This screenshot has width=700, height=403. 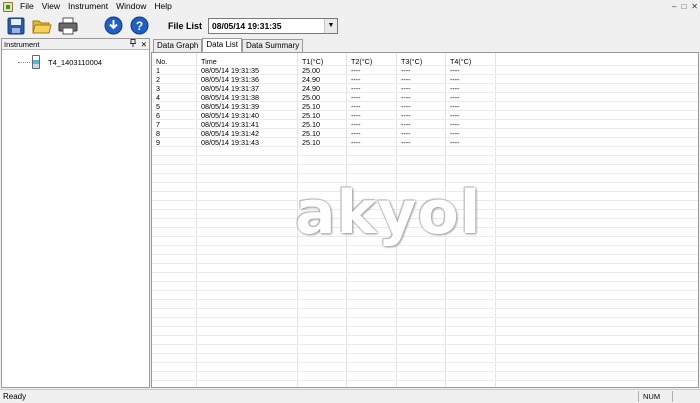 I want to click on help-button: ?, so click(x=139, y=25).